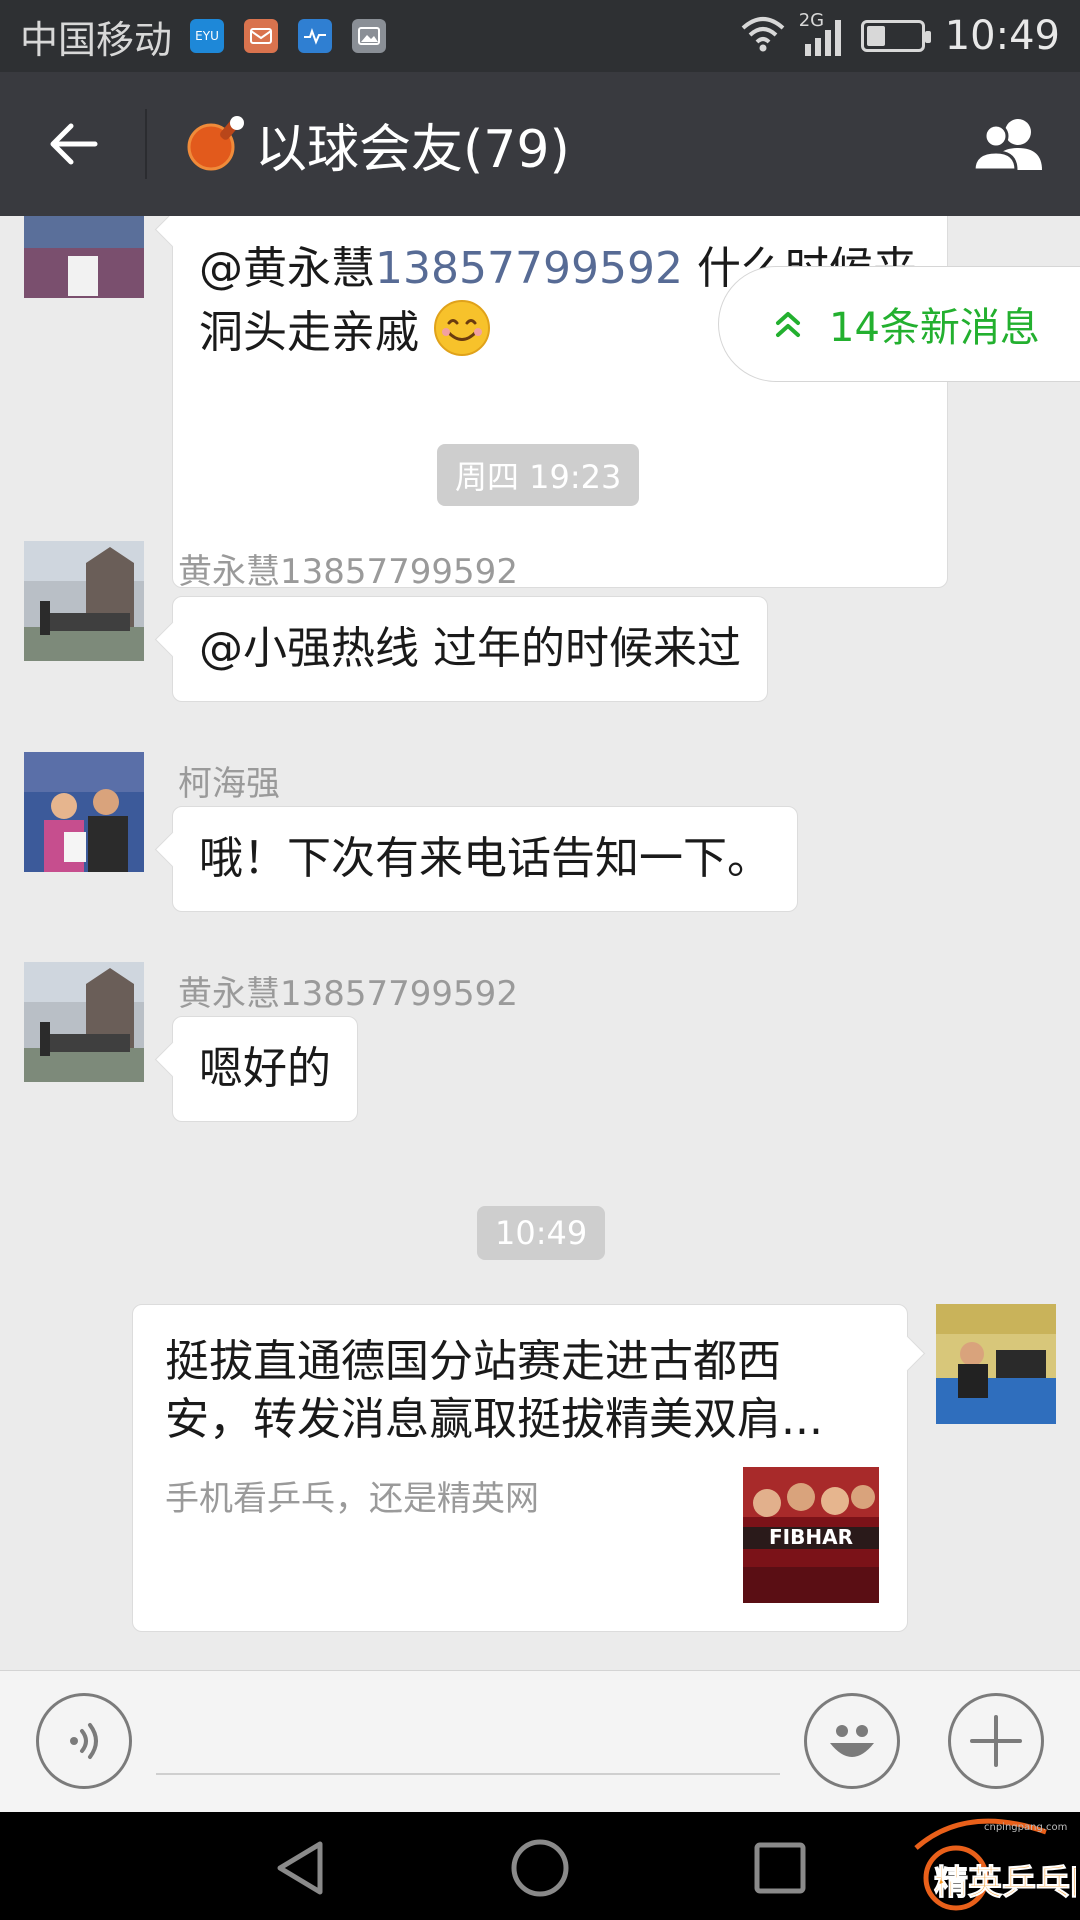  What do you see at coordinates (788, 324) in the screenshot?
I see `double-chevron-up-icon` at bounding box center [788, 324].